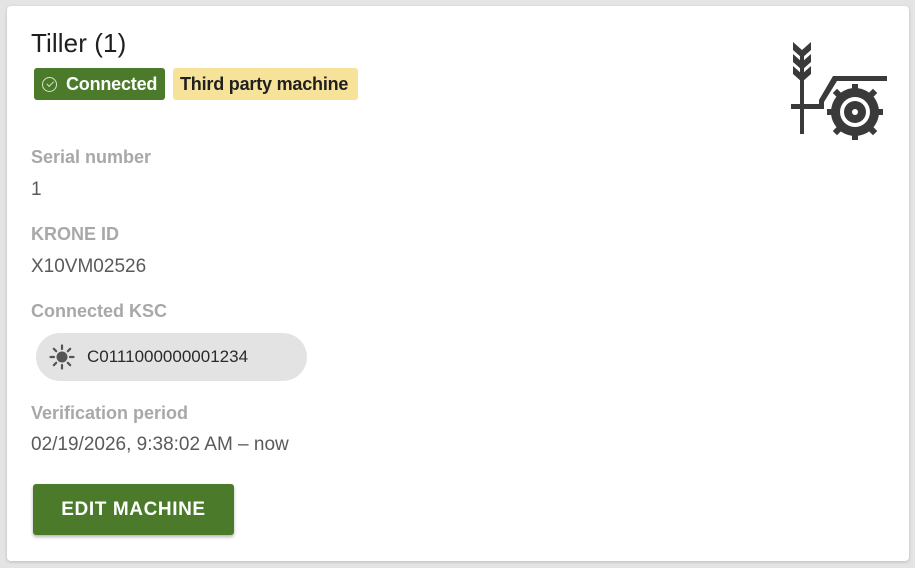  What do you see at coordinates (89, 266) in the screenshot?
I see `krone-id-value: X10VM02526` at bounding box center [89, 266].